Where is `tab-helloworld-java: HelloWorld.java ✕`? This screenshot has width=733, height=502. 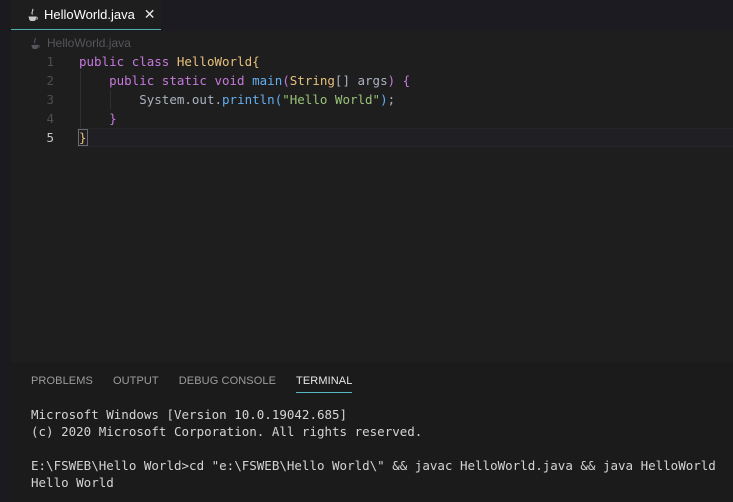
tab-helloworld-java: HelloWorld.java ✕ is located at coordinates (86, 15).